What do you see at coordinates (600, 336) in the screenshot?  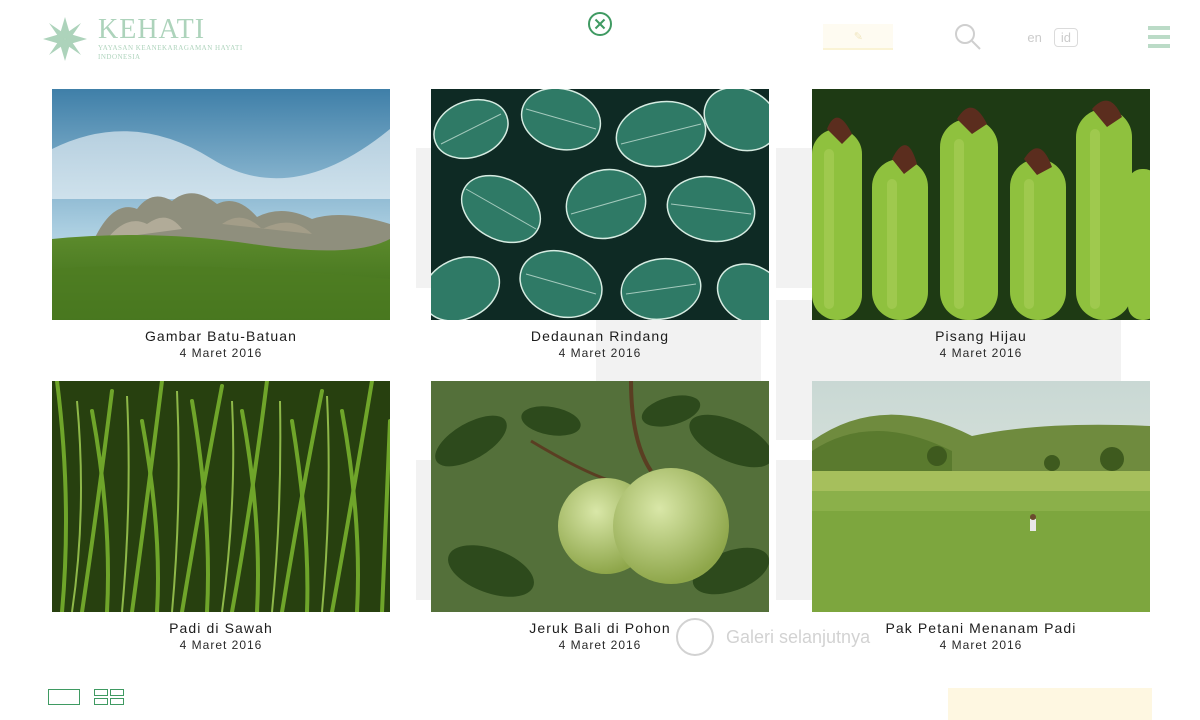 I see `gallery-item-title: Dedaunan Rindang` at bounding box center [600, 336].